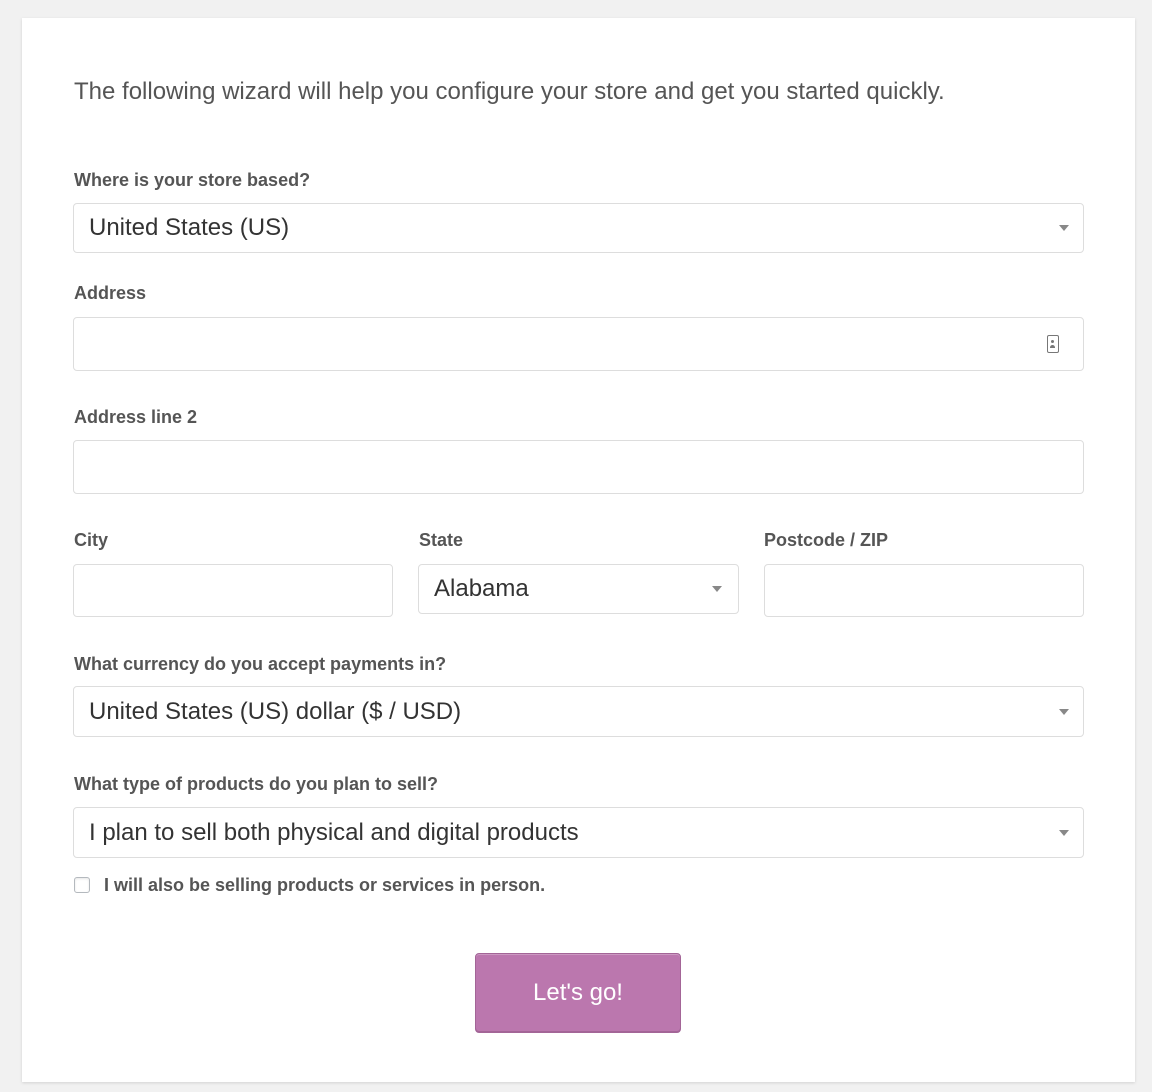 The width and height of the screenshot is (1152, 1092). Describe the element at coordinates (441, 540) in the screenshot. I see `state-label: State` at that location.